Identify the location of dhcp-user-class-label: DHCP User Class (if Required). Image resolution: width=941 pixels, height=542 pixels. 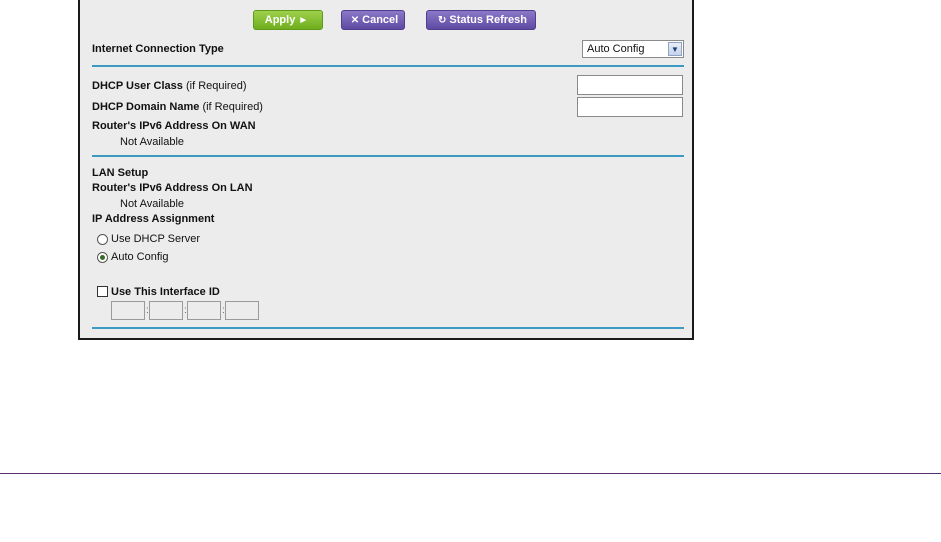
(169, 86).